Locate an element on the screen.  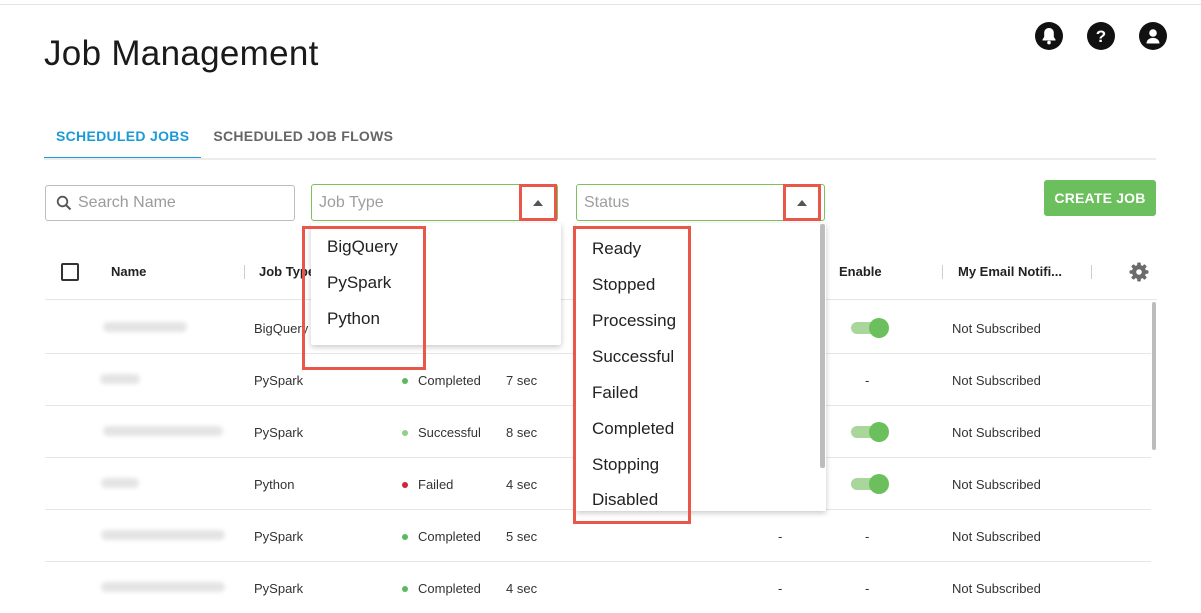
job-type-select: Job Type is located at coordinates (434, 202).